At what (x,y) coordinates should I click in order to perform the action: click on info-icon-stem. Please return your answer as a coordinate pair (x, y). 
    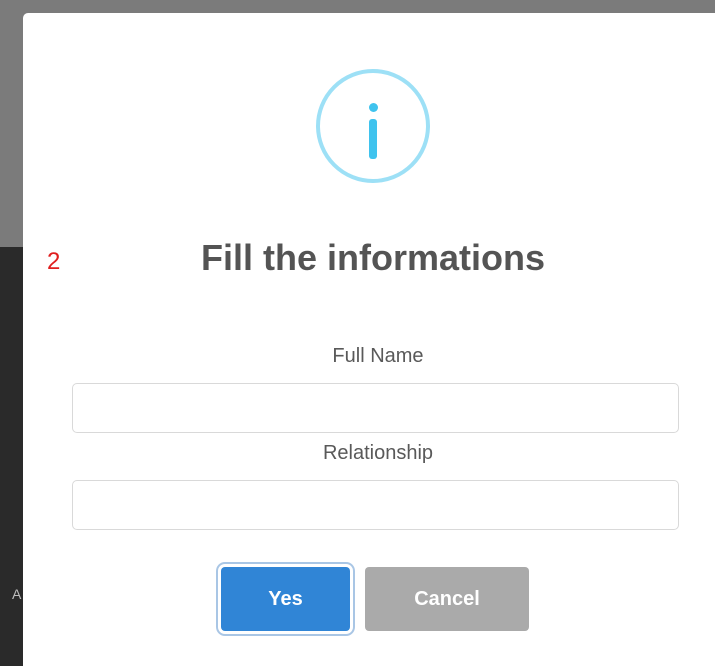
    Looking at the image, I should click on (373, 139).